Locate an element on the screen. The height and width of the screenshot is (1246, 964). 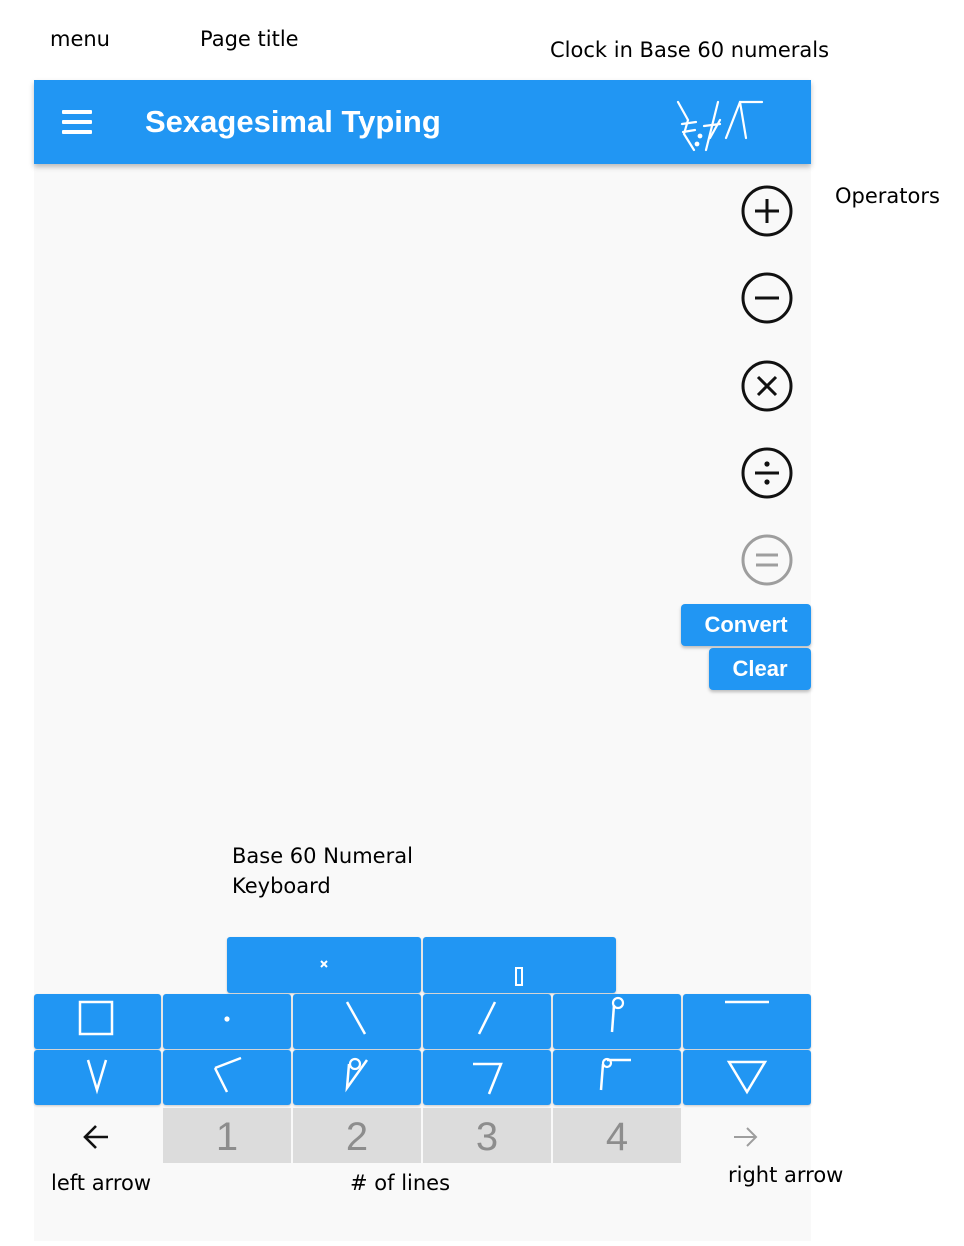
lines-option-1: 1 is located at coordinates (227, 1135).